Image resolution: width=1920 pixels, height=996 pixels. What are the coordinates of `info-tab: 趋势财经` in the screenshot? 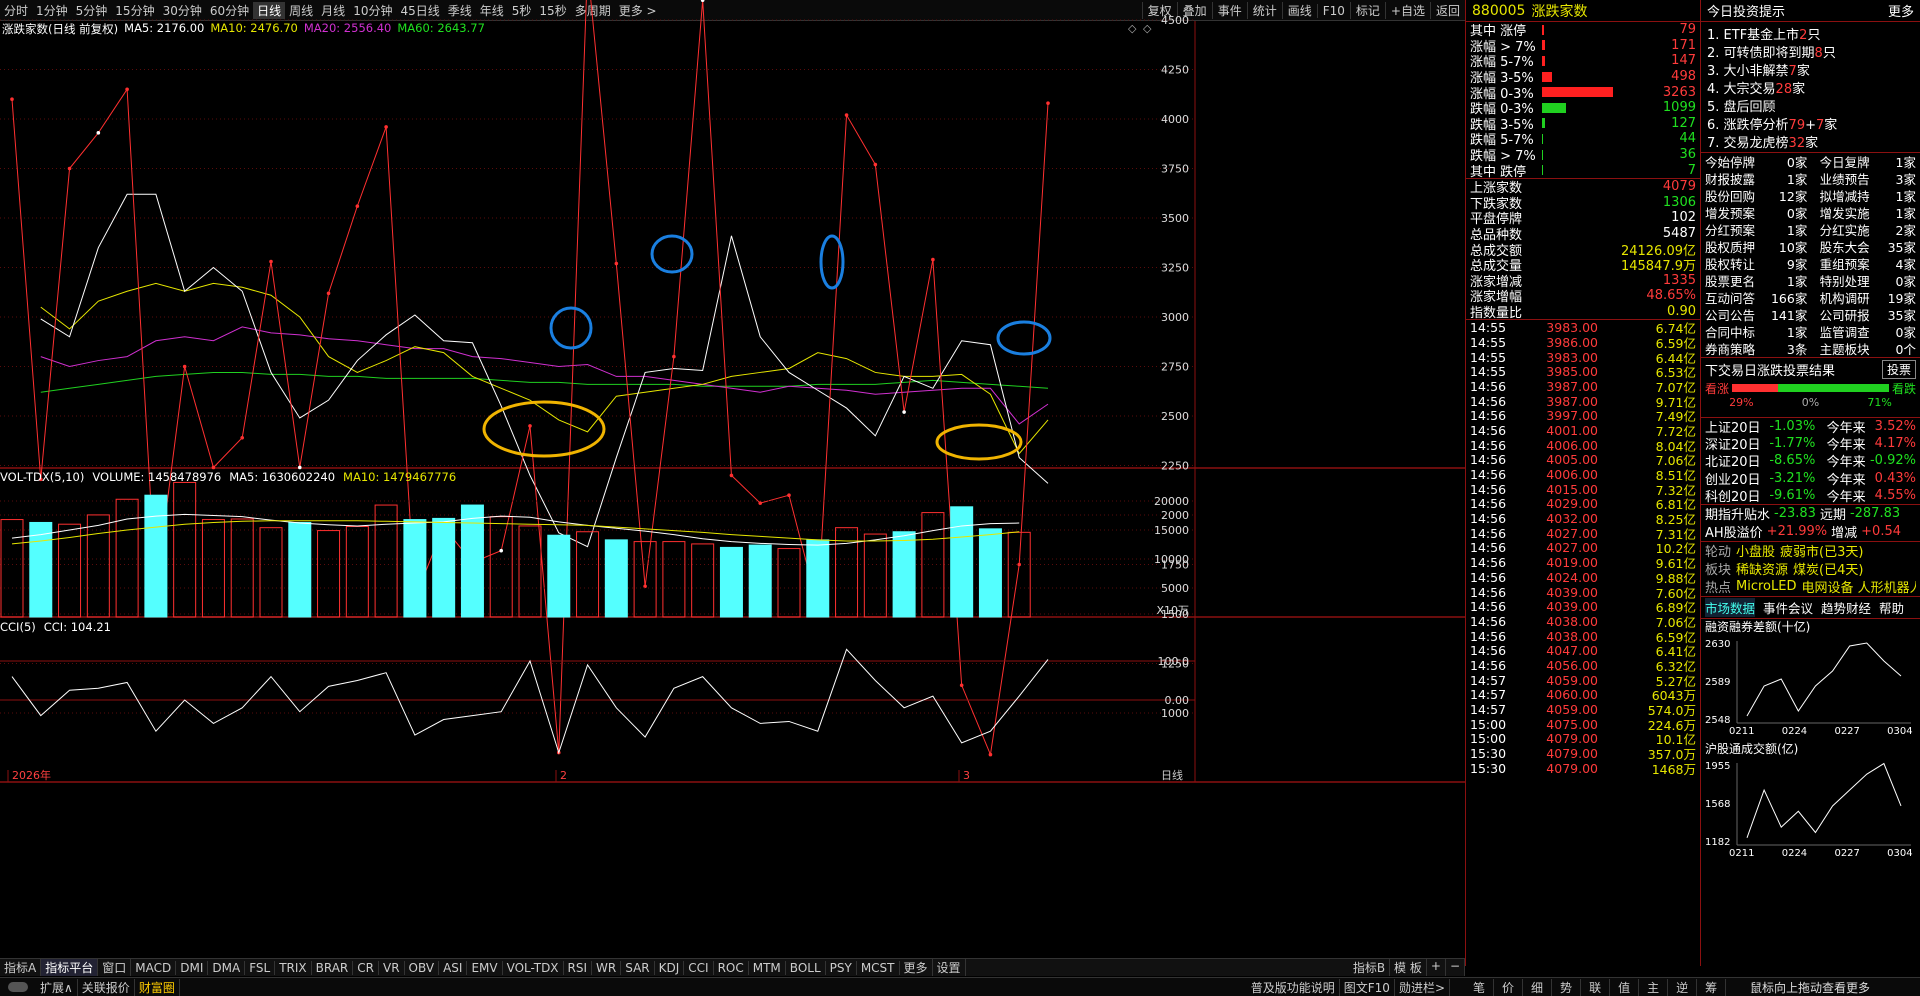 It's located at (1846, 607).